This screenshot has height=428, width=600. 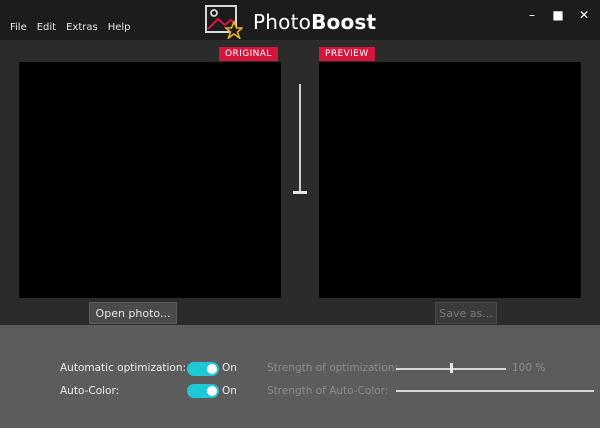 What do you see at coordinates (529, 368) in the screenshot?
I see `strength-optimization-value: 100 %` at bounding box center [529, 368].